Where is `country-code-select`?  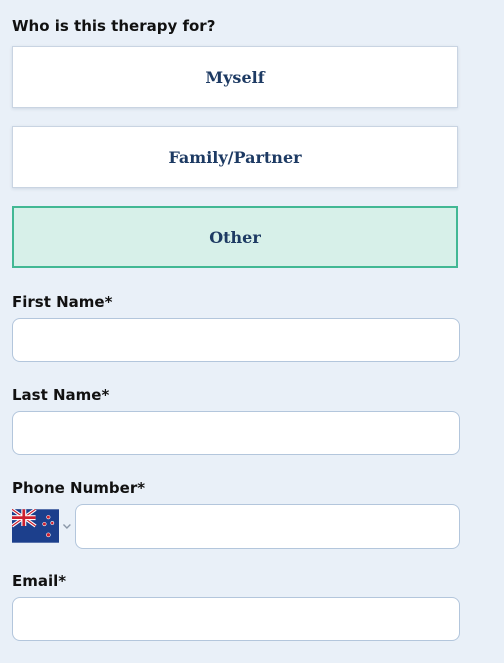
country-code-select is located at coordinates (42, 526).